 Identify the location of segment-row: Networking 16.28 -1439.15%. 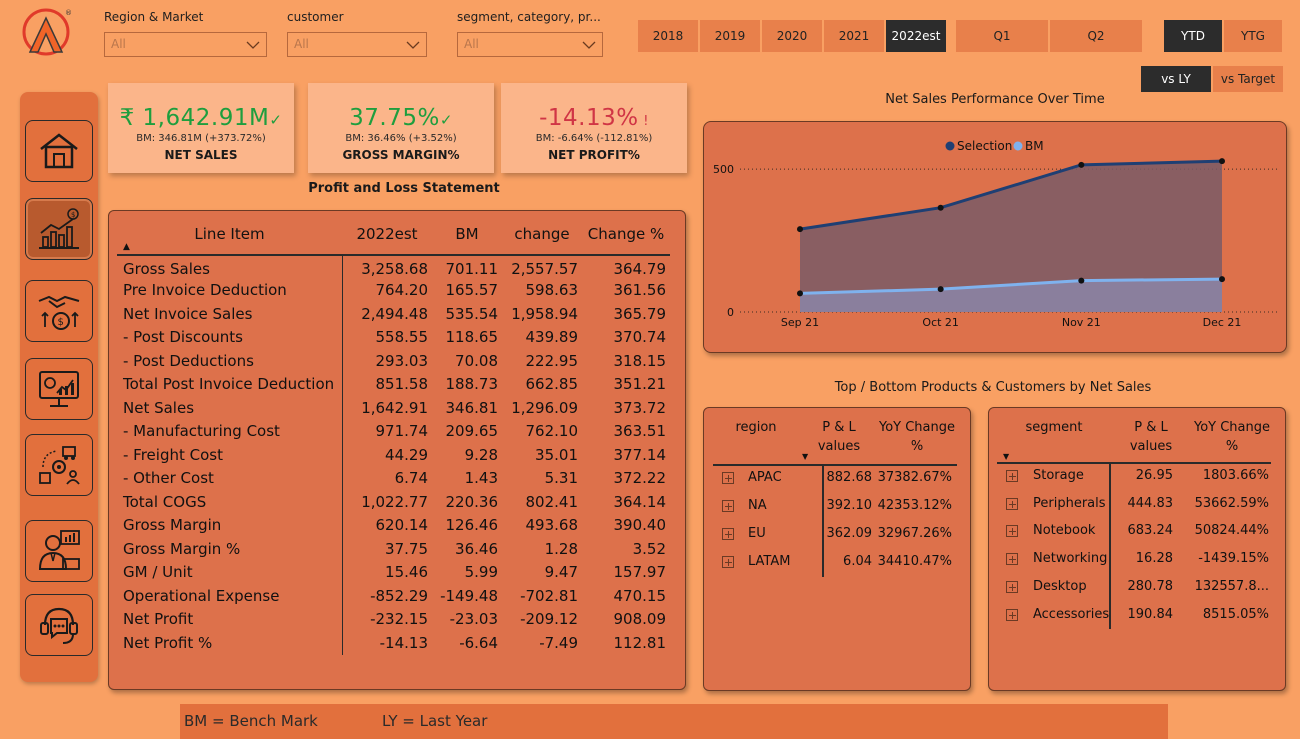
(1138, 559).